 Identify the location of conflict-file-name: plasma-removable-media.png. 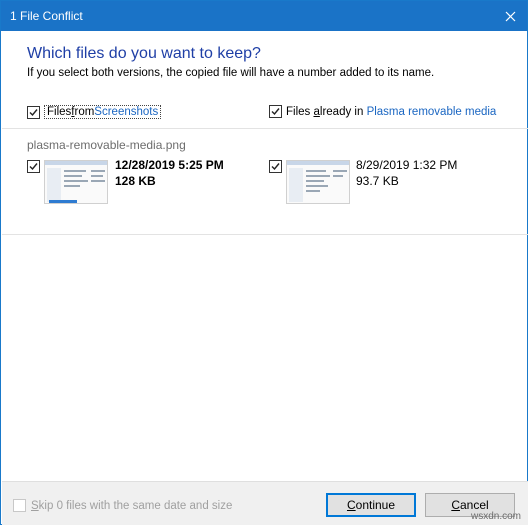
(106, 145).